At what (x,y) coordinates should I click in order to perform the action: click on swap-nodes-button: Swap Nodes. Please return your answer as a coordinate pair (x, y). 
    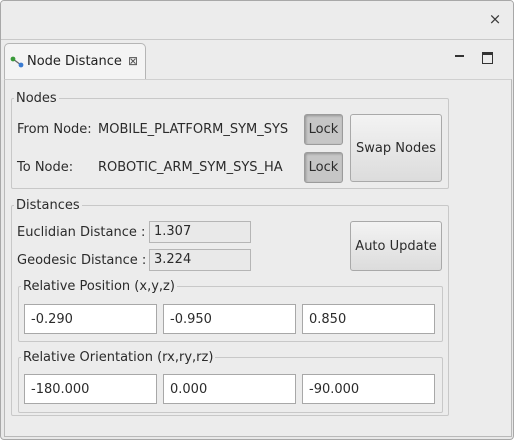
    Looking at the image, I should click on (396, 148).